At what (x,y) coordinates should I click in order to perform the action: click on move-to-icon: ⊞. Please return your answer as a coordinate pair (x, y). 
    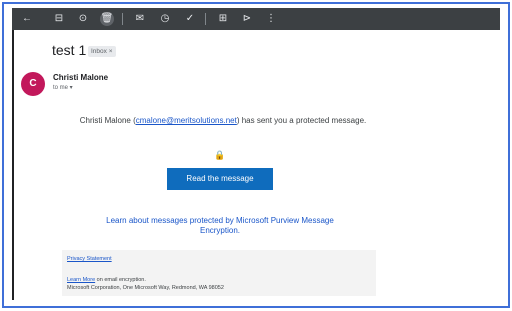
    Looking at the image, I should click on (223, 19).